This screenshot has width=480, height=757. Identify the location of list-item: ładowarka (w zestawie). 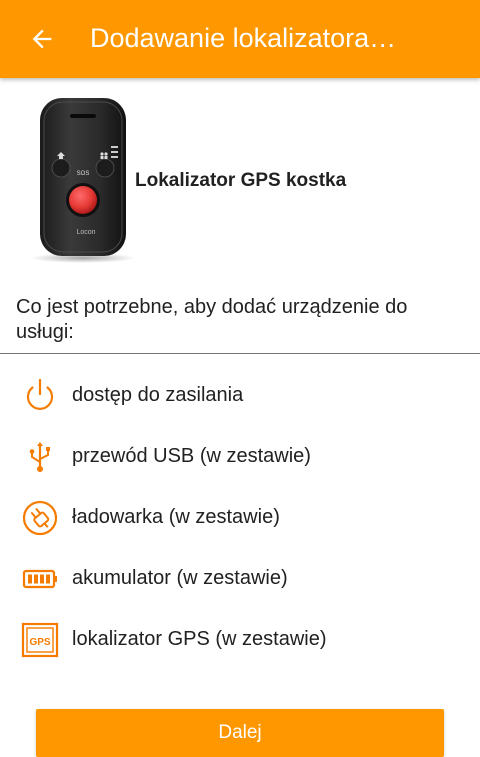
(240, 518).